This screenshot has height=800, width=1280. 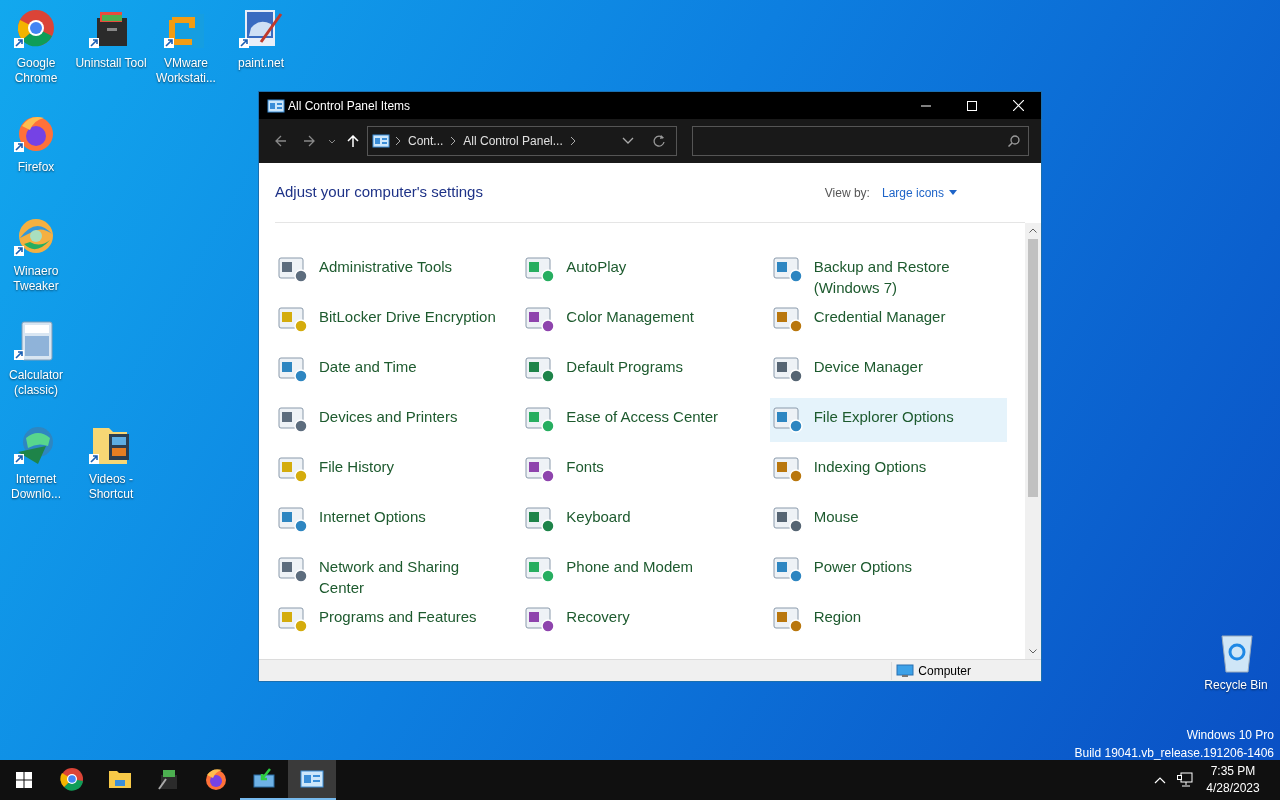 I want to click on view-by-dropdown: Large icons, so click(x=919, y=192).